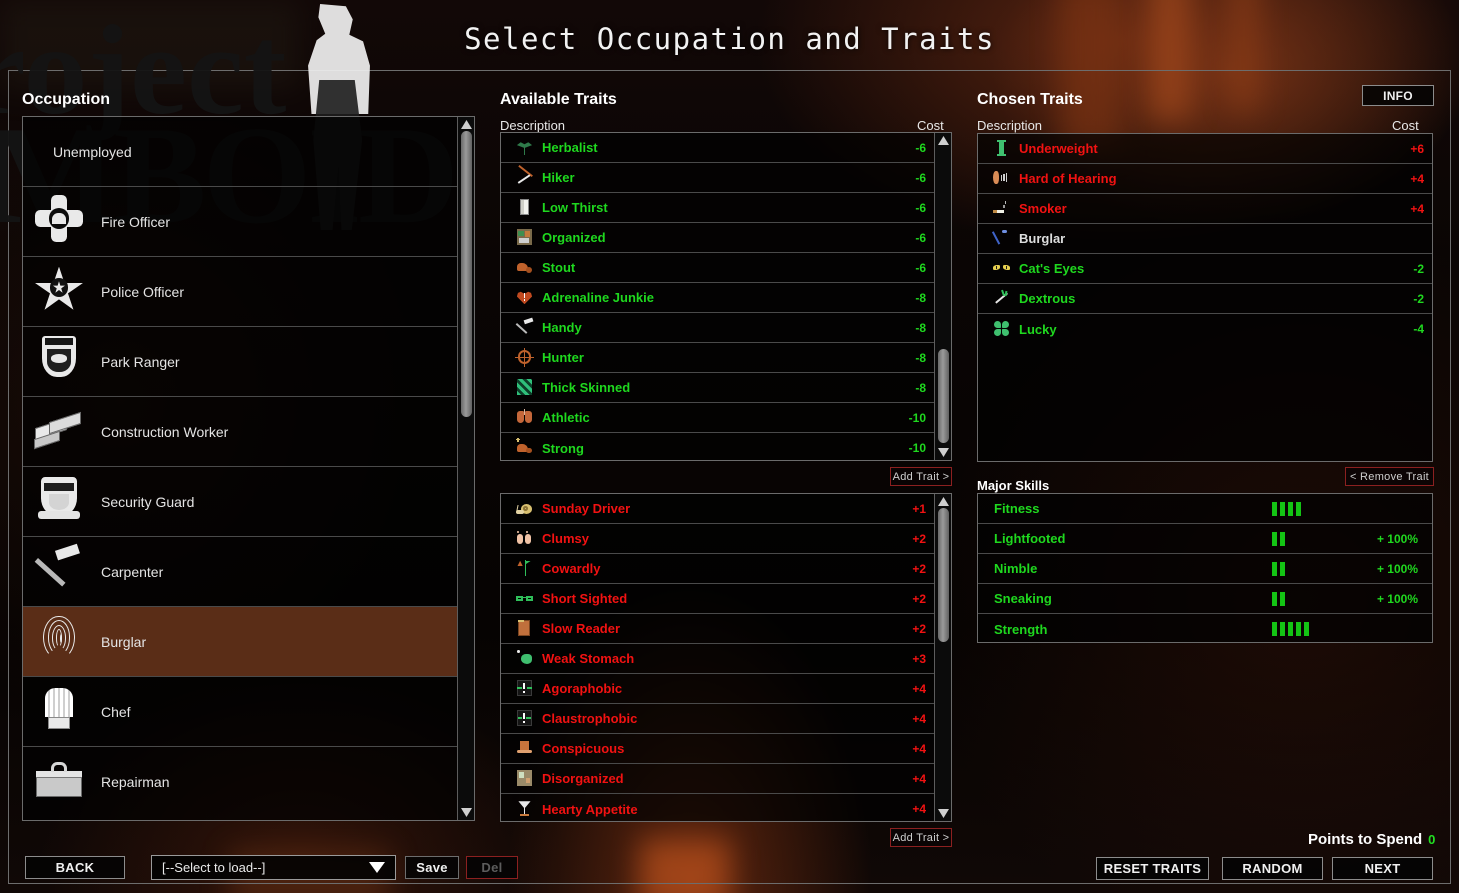 Image resolution: width=1459 pixels, height=893 pixels. Describe the element at coordinates (1002, 269) in the screenshot. I see `cat-eyes-icon` at that location.